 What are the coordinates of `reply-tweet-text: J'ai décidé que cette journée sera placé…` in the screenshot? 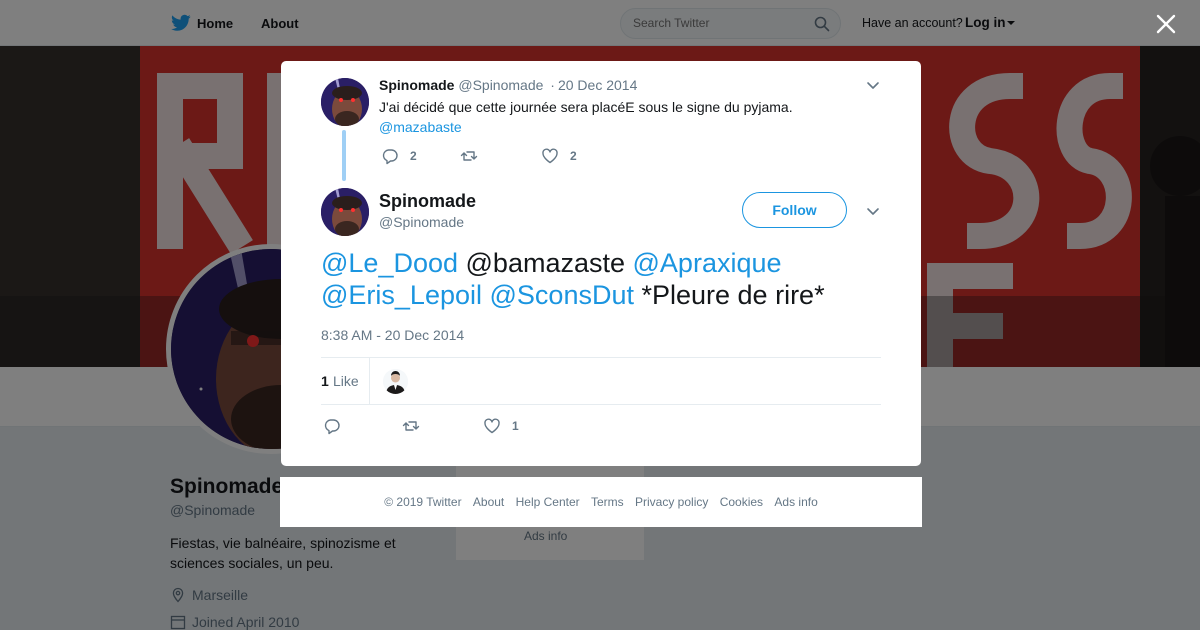 It's located at (614, 117).